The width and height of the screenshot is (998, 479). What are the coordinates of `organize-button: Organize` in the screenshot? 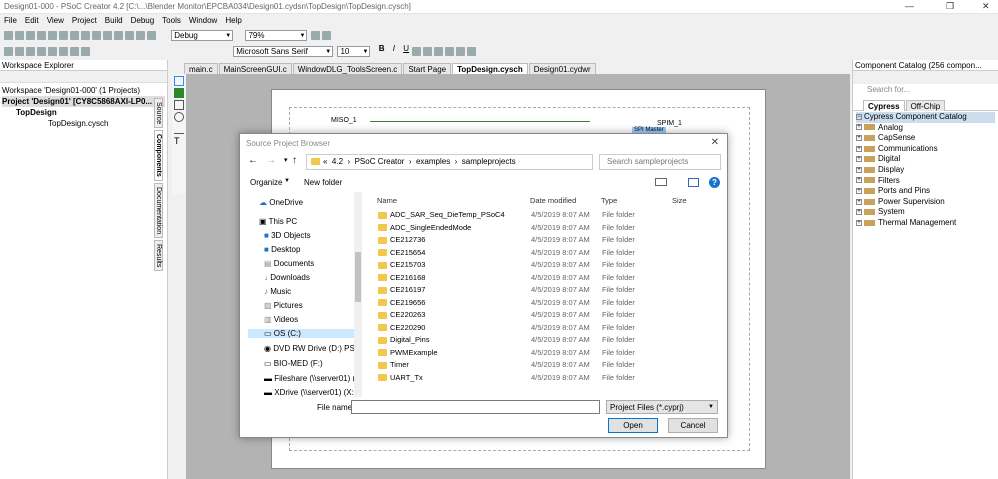 It's located at (266, 182).